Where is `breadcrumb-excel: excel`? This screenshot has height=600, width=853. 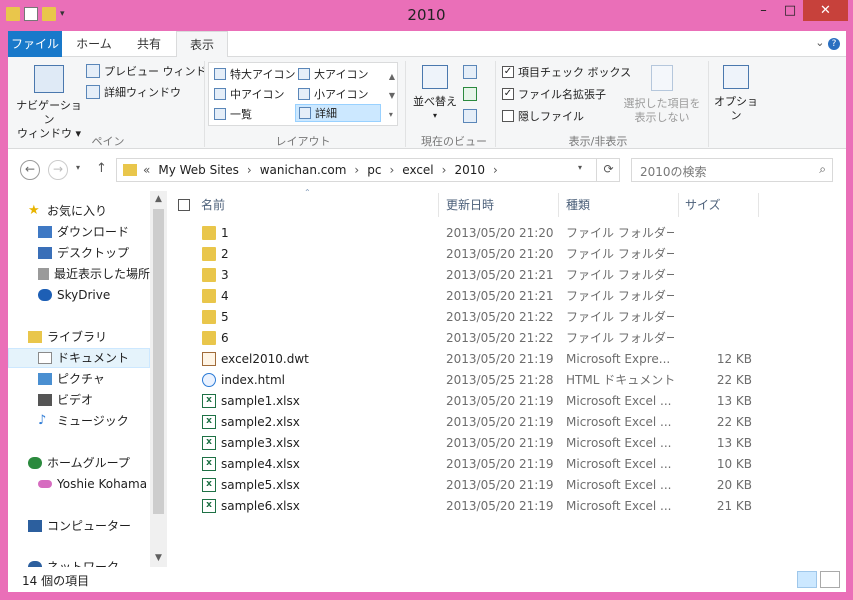 breadcrumb-excel: excel is located at coordinates (417, 170).